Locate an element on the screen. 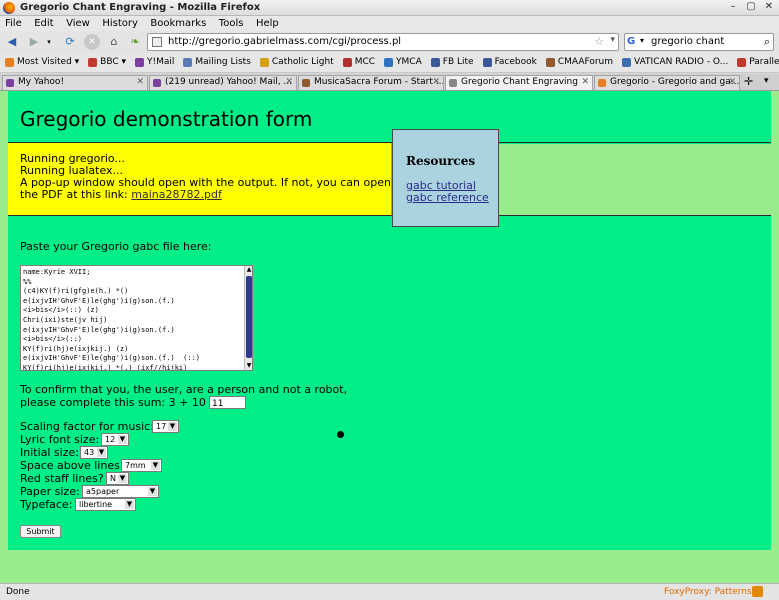 Image resolution: width=779 pixels, height=600 pixels. red-staff-lines-select: N ▼ is located at coordinates (117, 478).